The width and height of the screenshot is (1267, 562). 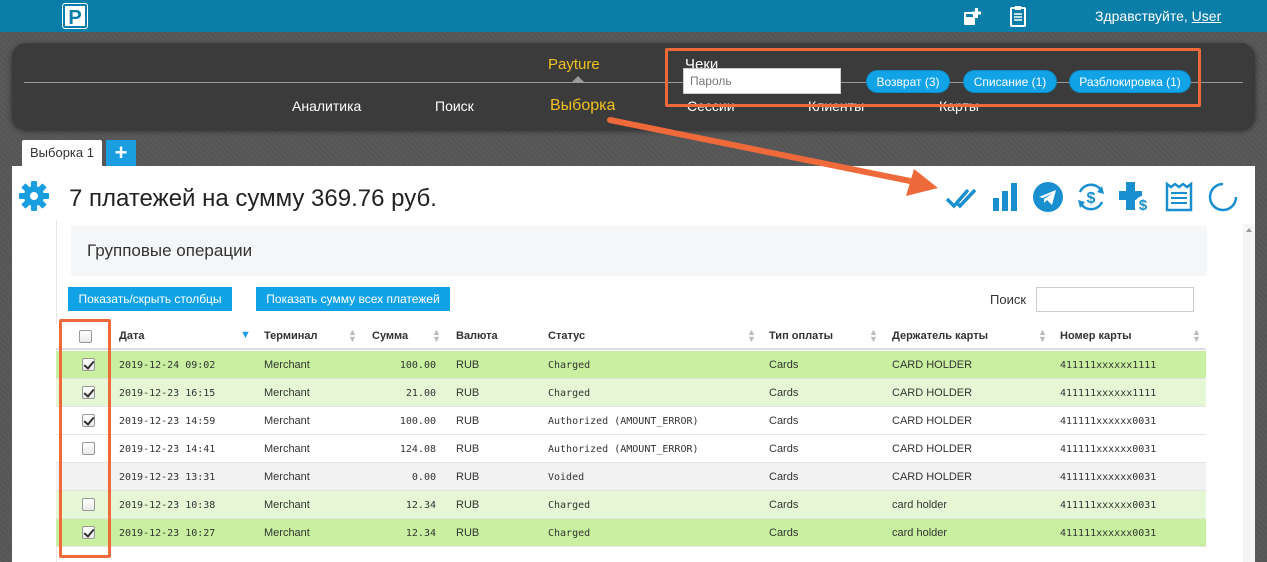 I want to click on group-operations-title: Групповые операции, so click(x=170, y=250).